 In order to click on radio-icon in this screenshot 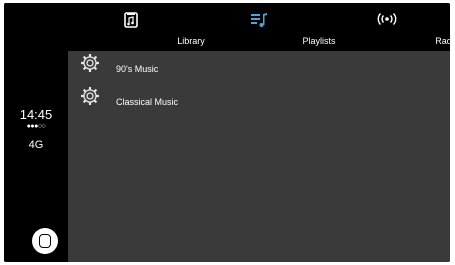, I will do `click(387, 21)`.